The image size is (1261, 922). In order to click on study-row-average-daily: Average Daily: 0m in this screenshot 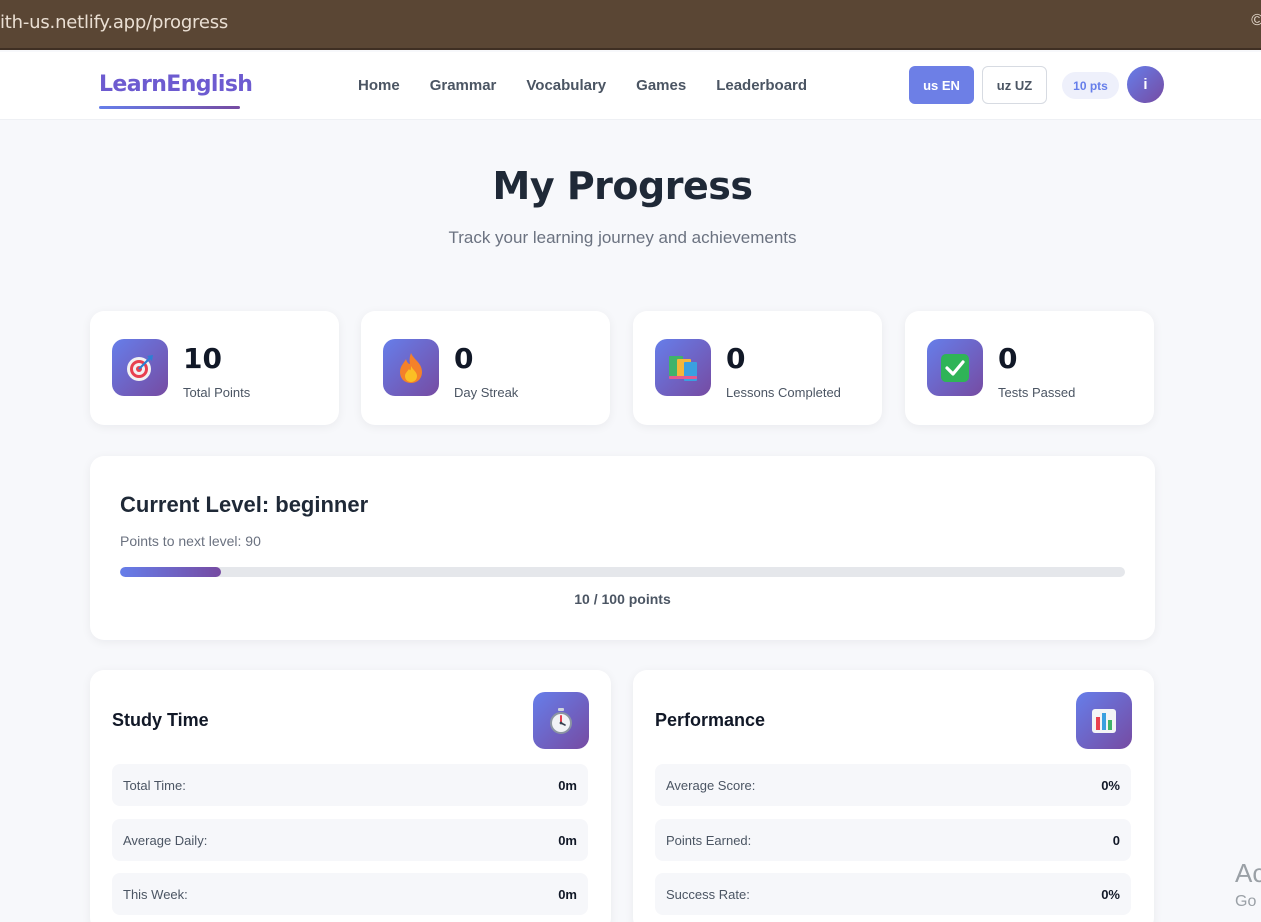, I will do `click(350, 840)`.